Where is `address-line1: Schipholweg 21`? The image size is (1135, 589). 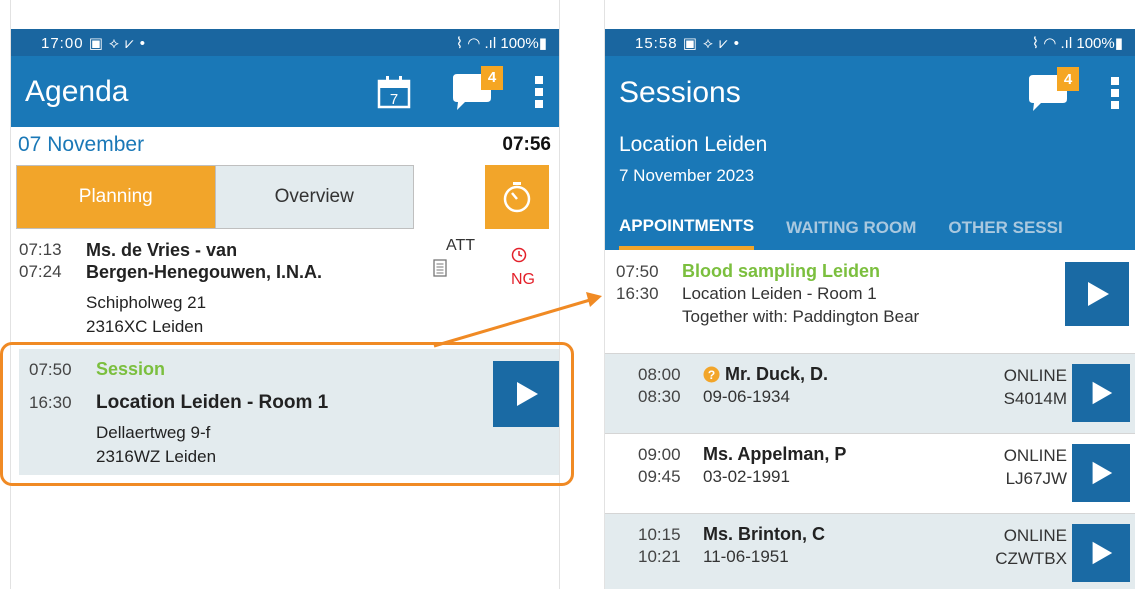
address-line1: Schipholweg 21 is located at coordinates (146, 302).